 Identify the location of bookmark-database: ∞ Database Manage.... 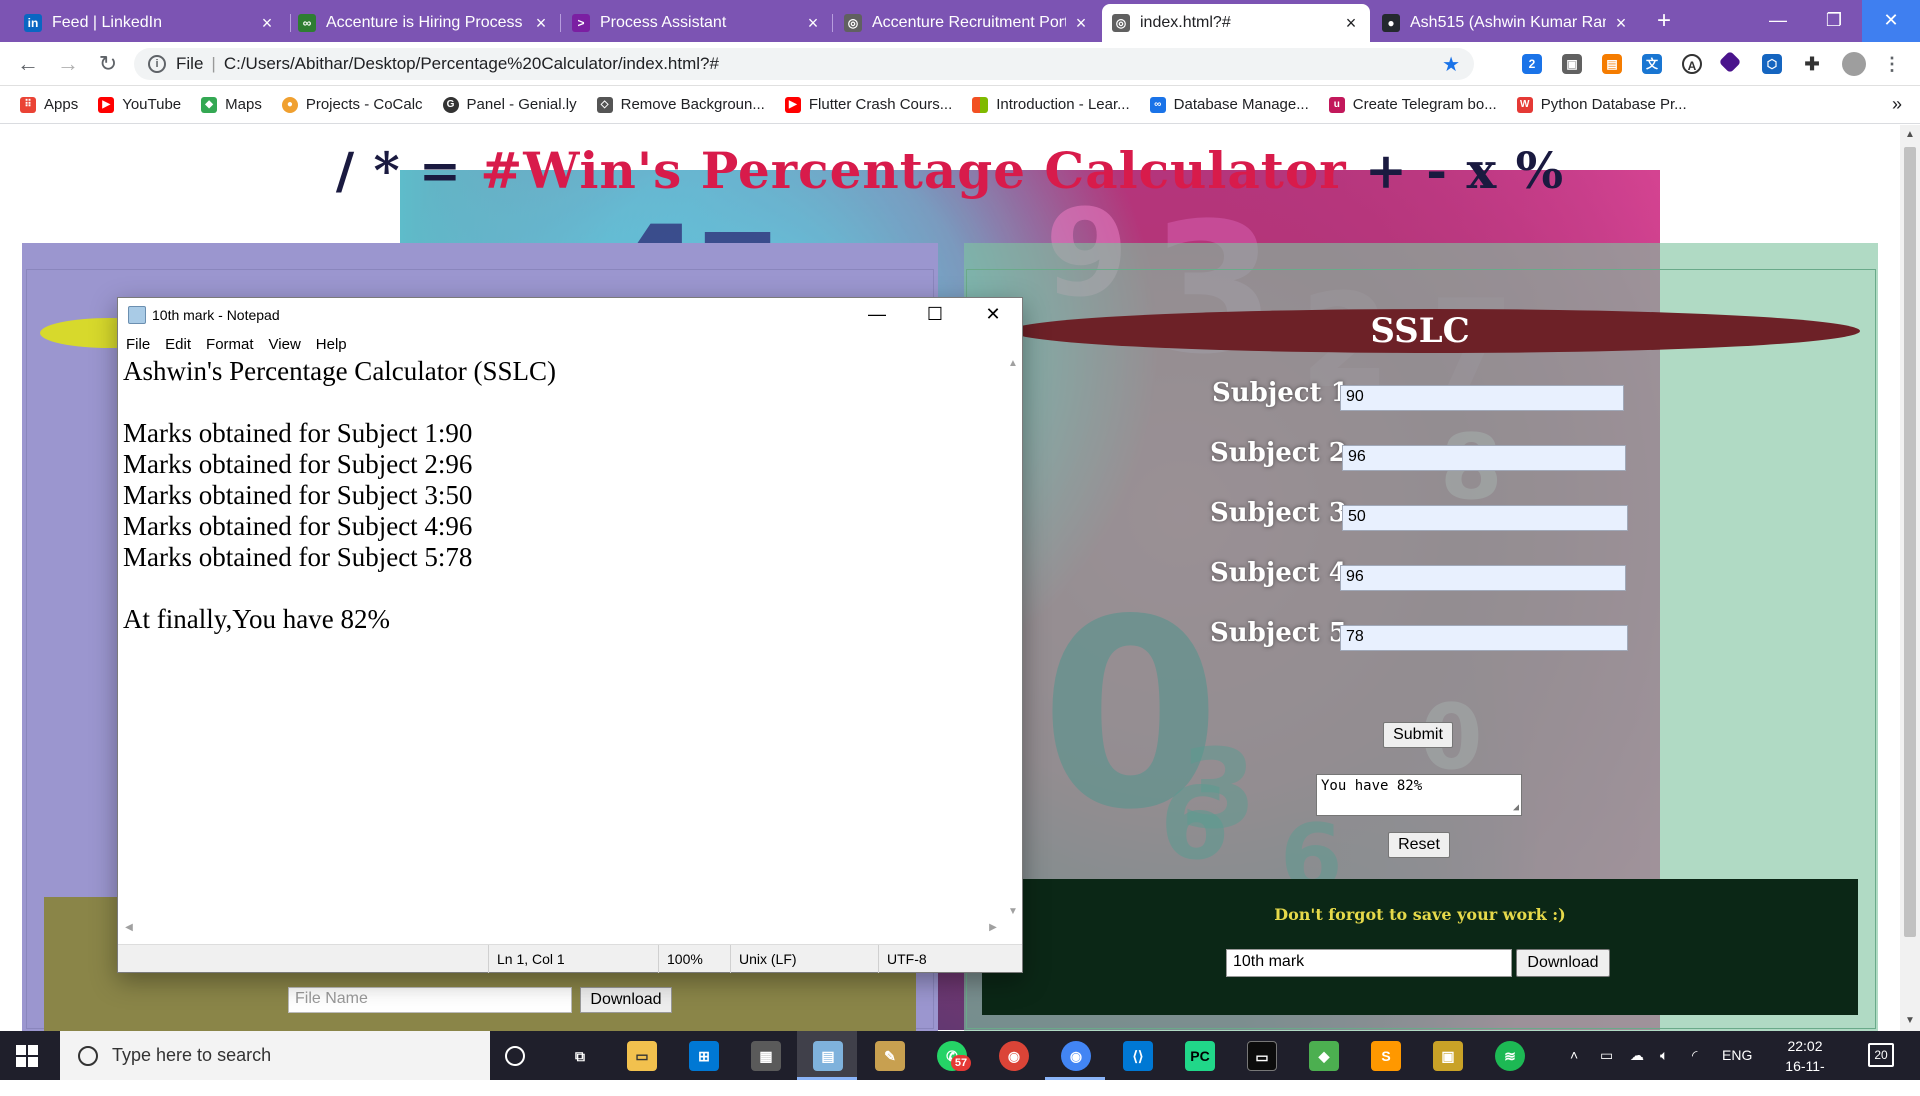
(1229, 104).